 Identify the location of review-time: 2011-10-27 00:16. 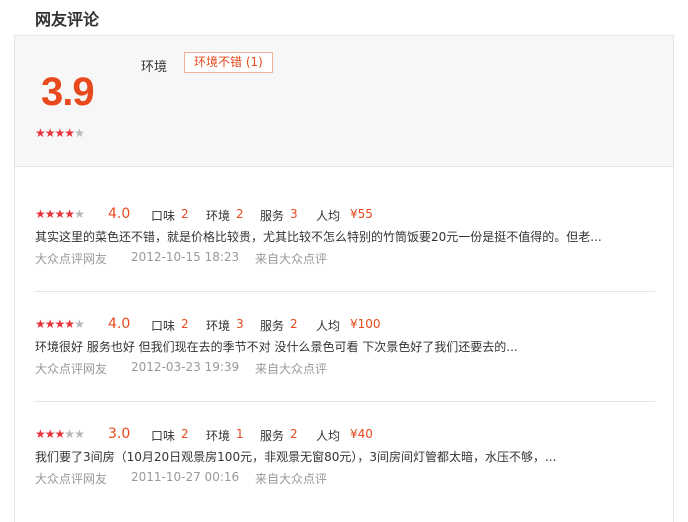
(185, 477).